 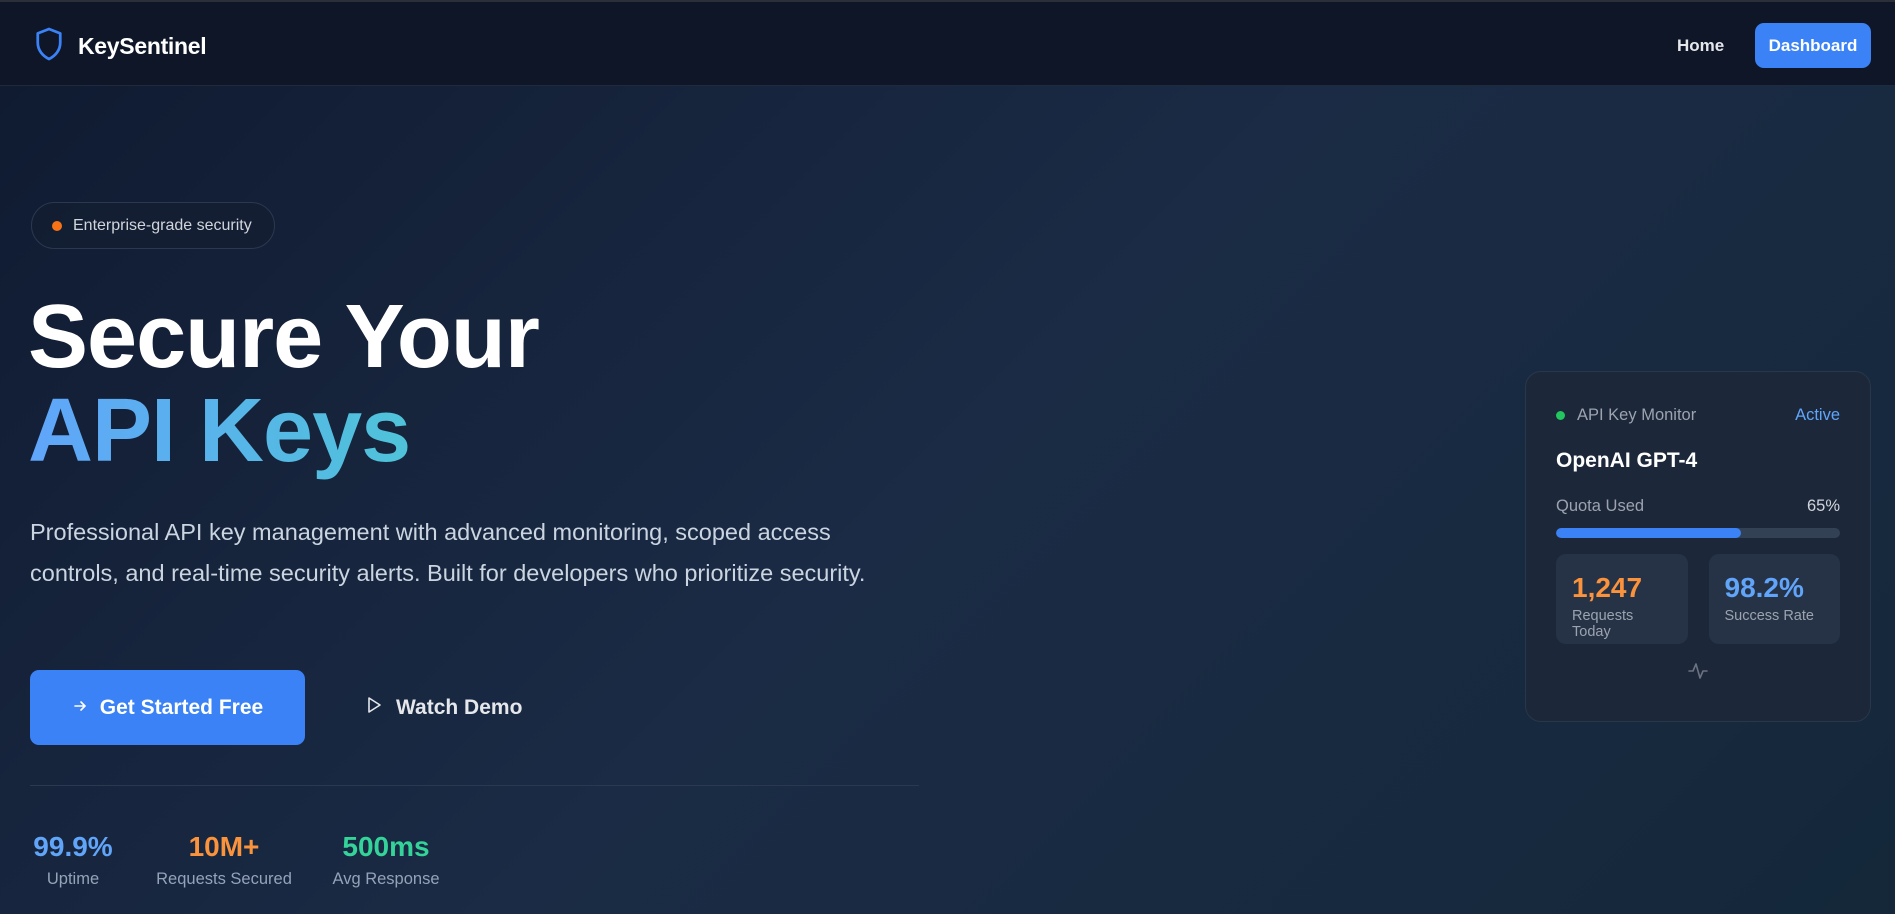 I want to click on quota-progress-fill, so click(x=1648, y=533).